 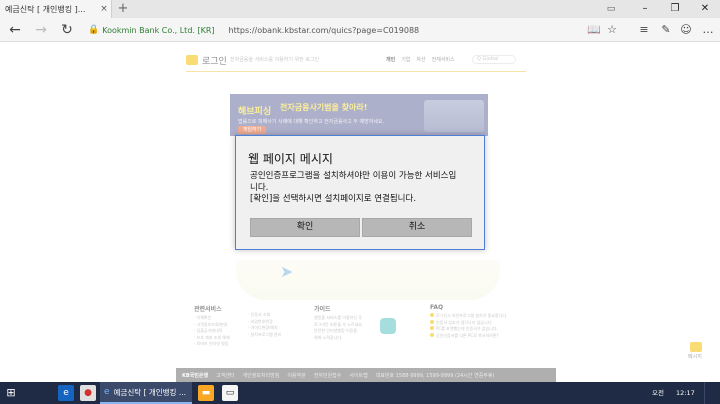 What do you see at coordinates (611, 9) in the screenshot?
I see `tab-preview-icon: ▭` at bounding box center [611, 9].